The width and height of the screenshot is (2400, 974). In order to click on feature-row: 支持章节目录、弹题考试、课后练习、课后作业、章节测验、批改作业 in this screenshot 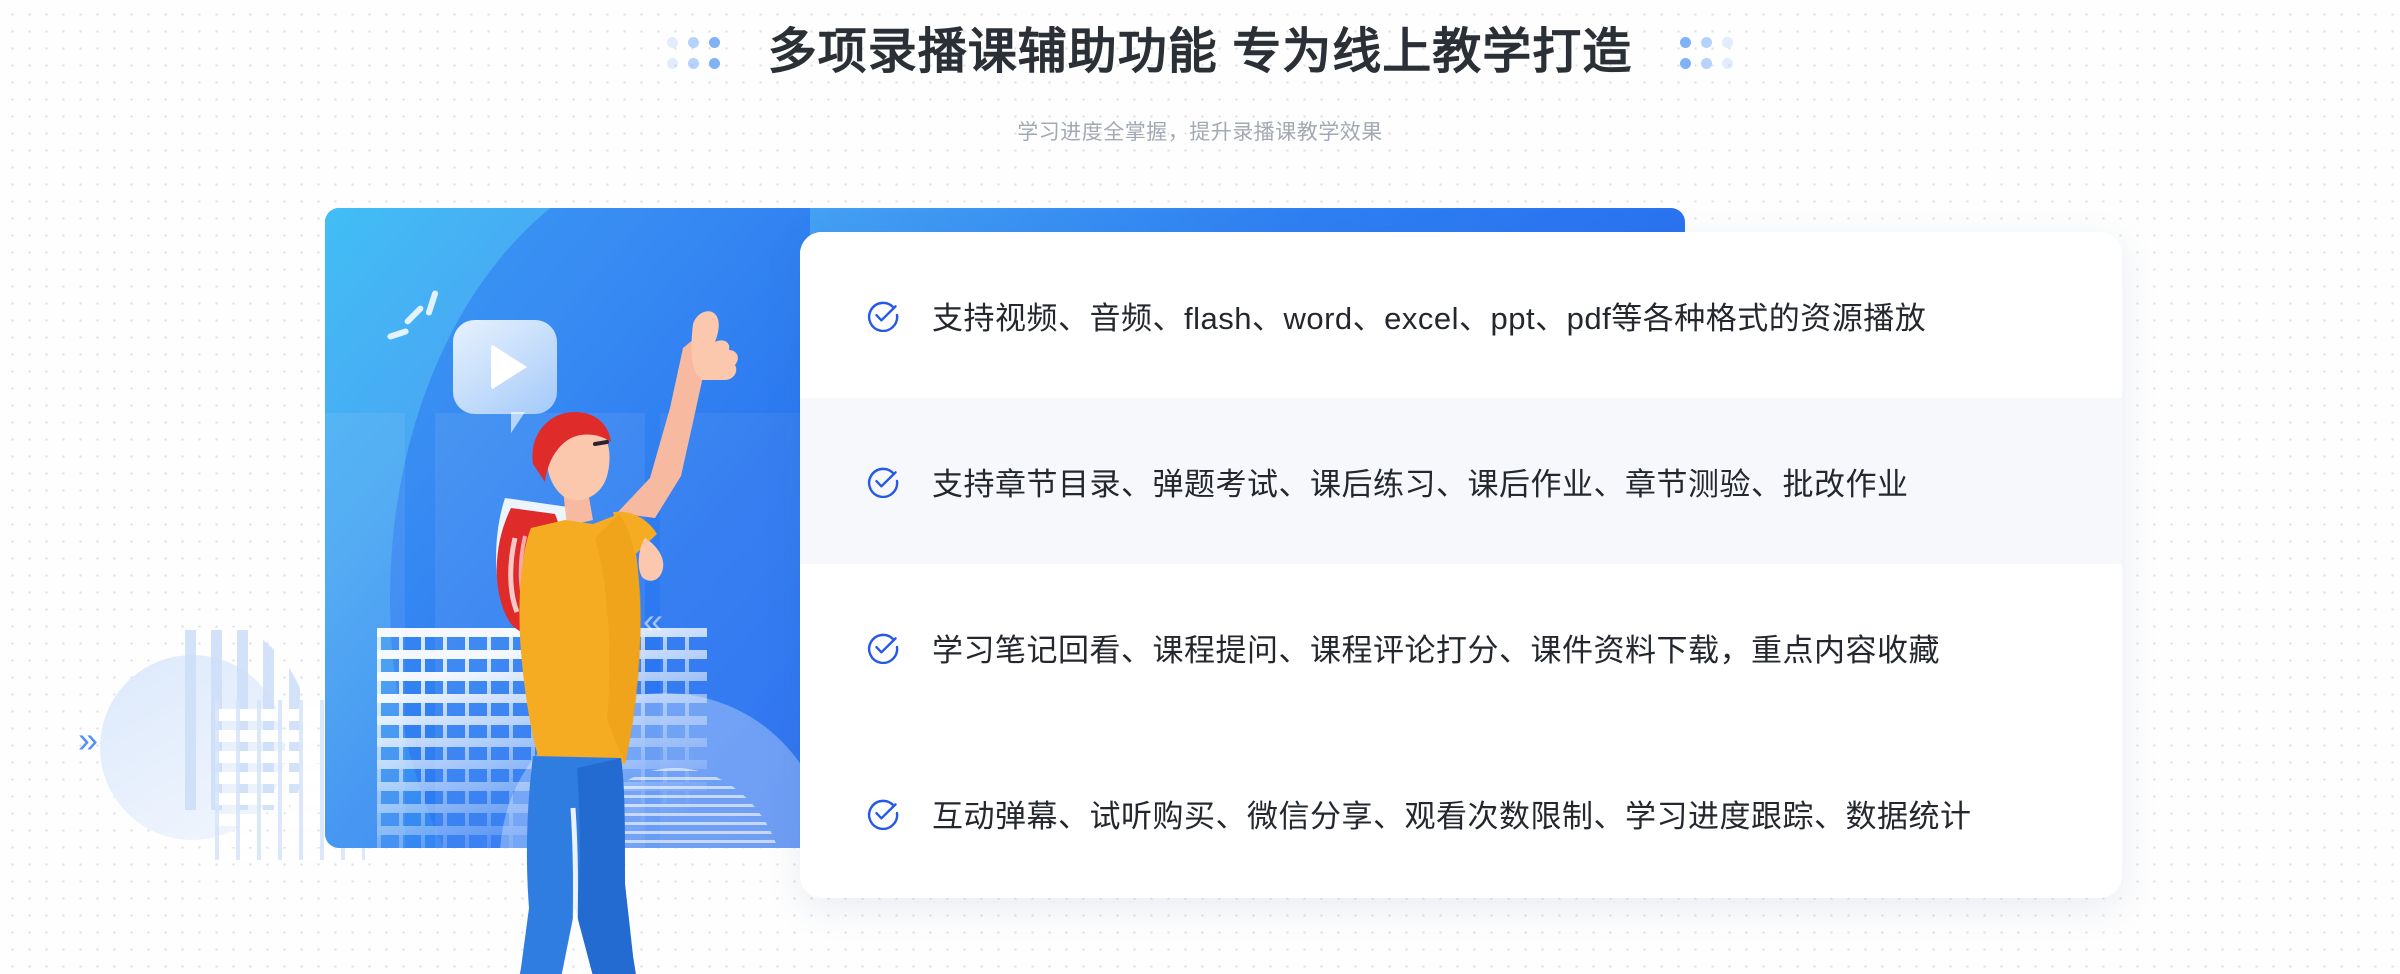, I will do `click(1461, 481)`.